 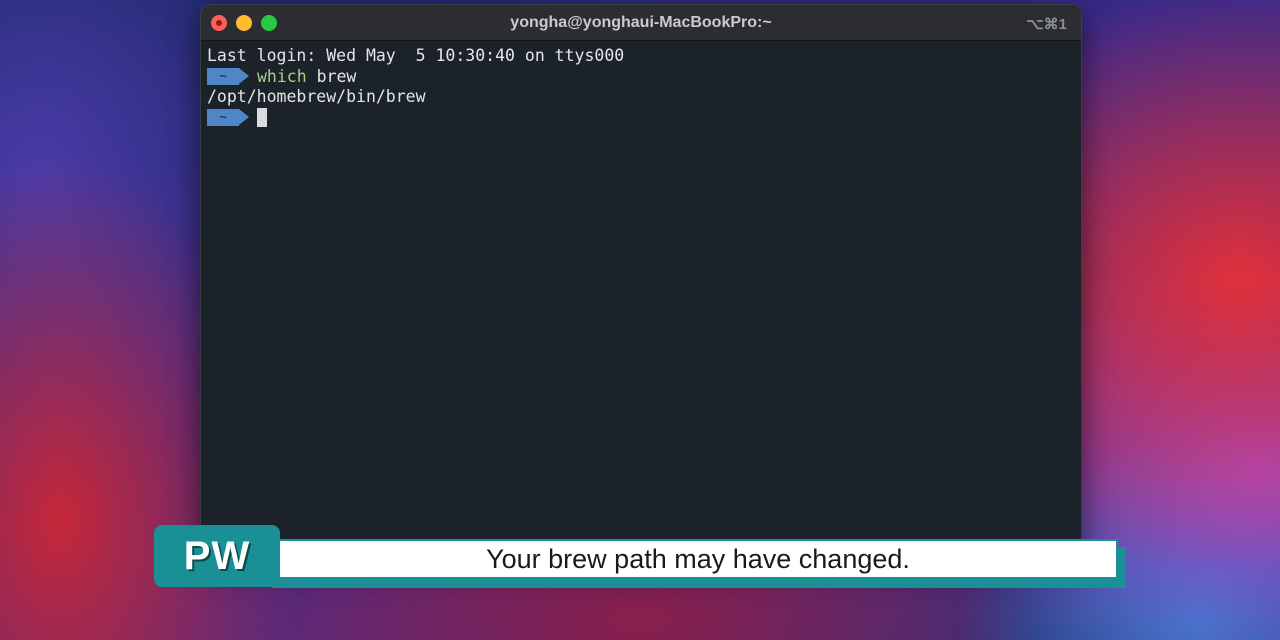 I want to click on command-line: ~ which brew, so click(x=641, y=77).